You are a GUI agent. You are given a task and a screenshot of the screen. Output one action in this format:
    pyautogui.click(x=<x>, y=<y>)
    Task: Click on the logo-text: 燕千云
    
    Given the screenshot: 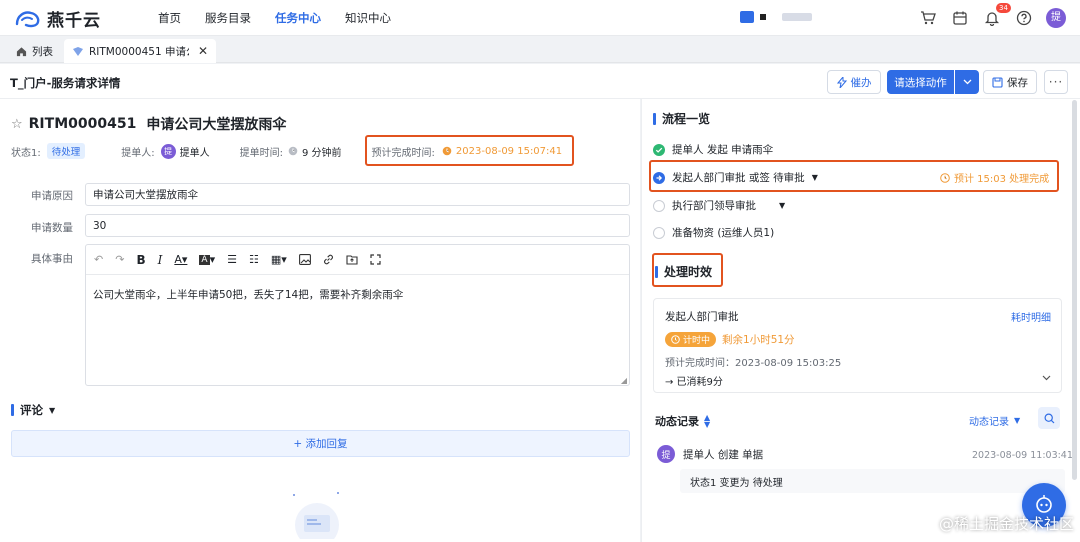 What is the action you would take?
    pyautogui.click(x=74, y=21)
    